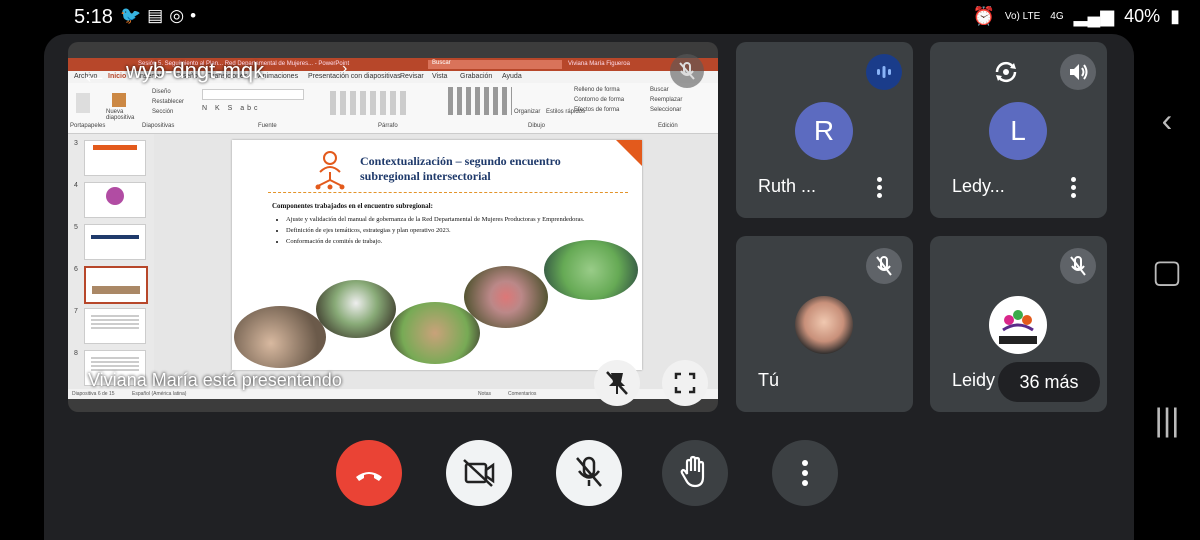 This screenshot has width=1200, height=540. I want to click on shape-effects-label: Efectos de forma, so click(596, 110).